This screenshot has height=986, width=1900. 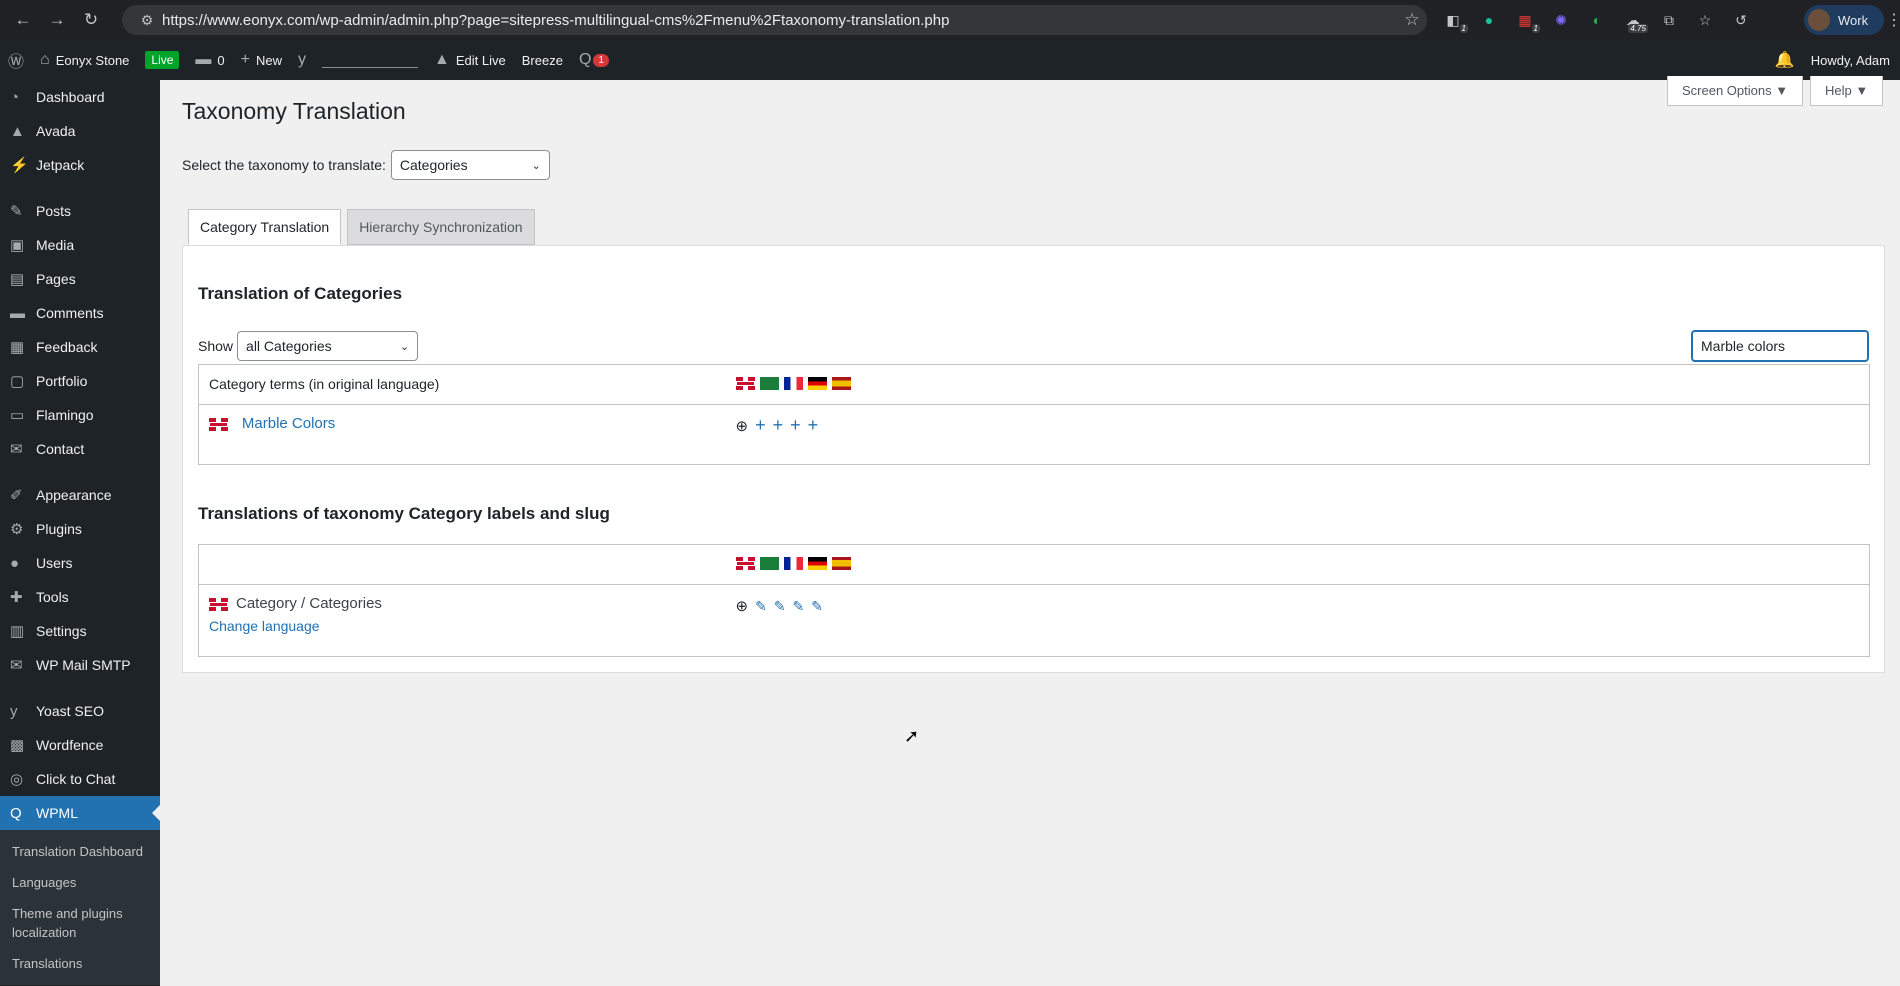 What do you see at coordinates (80, 97) in the screenshot?
I see `sidebar-item-dashboard: ◔ Dashboard` at bounding box center [80, 97].